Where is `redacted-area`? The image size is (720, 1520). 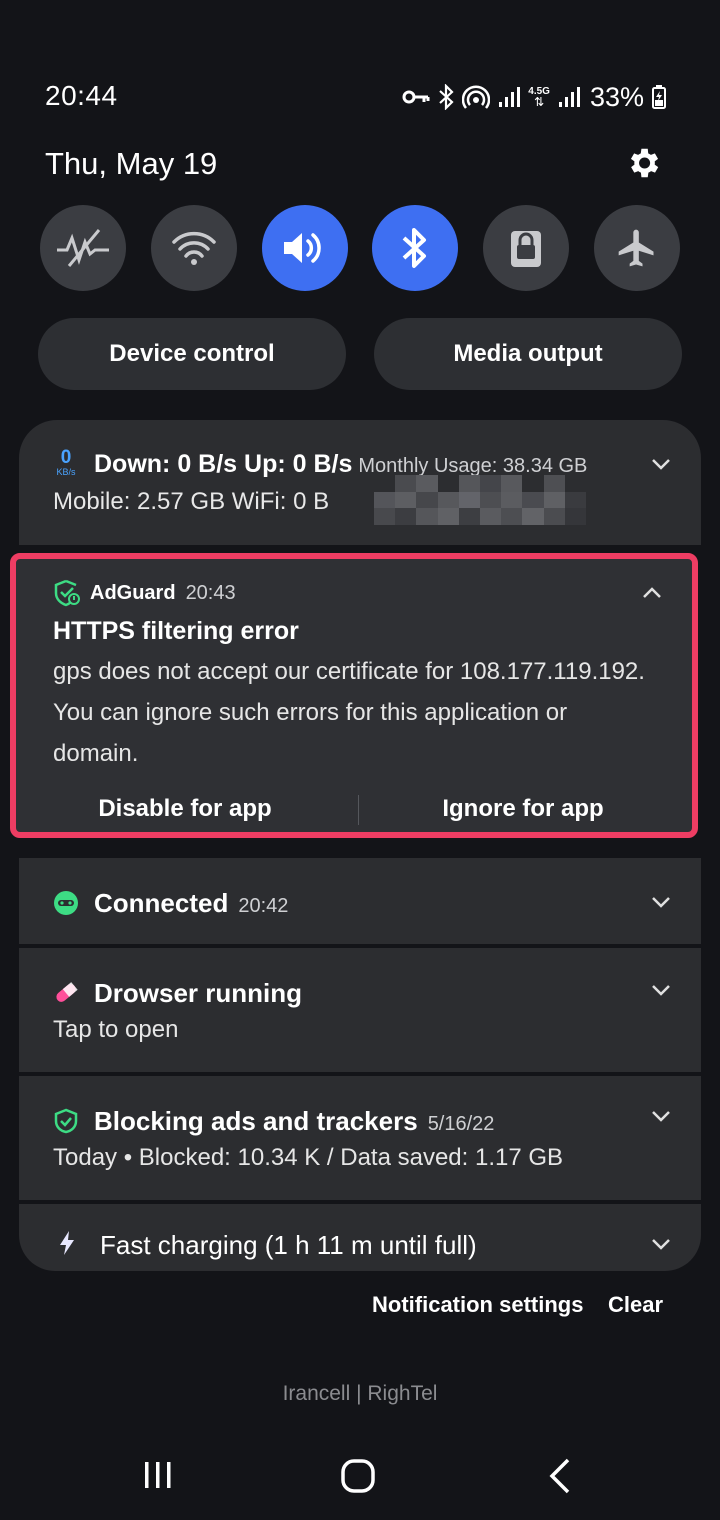 redacted-area is located at coordinates (480, 500).